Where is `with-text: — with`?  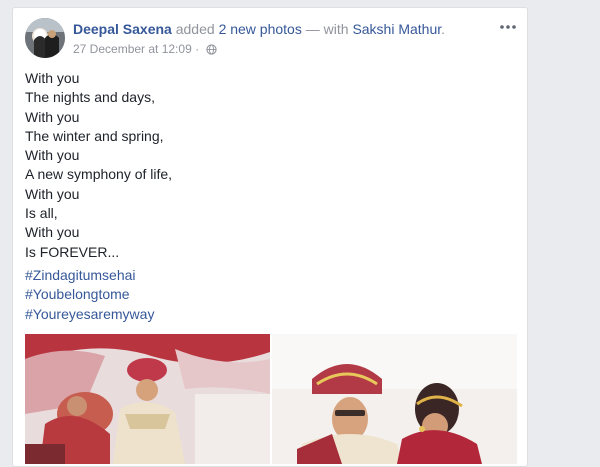
with-text: — with is located at coordinates (327, 29).